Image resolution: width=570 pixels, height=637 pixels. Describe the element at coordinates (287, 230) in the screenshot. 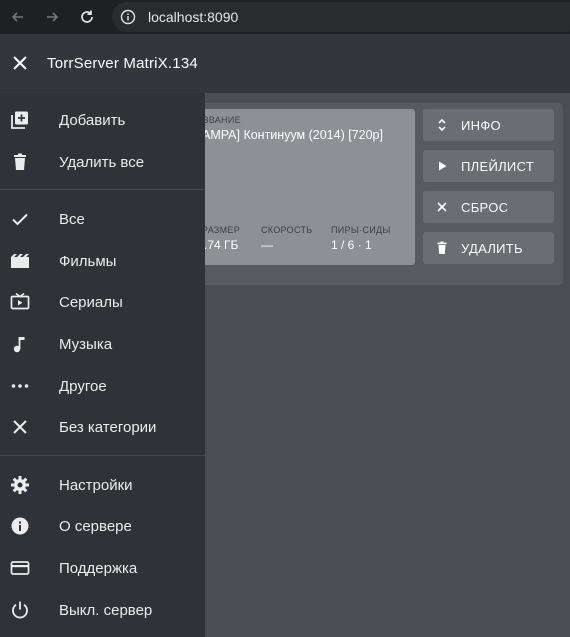

I see `speed-label: СКОРОСТЬ` at that location.